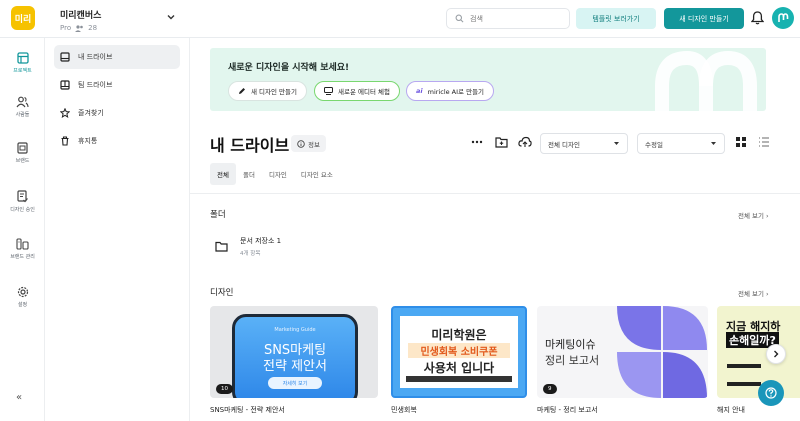 The image size is (800, 421). What do you see at coordinates (744, 375) in the screenshot?
I see `thumb-lines` at bounding box center [744, 375].